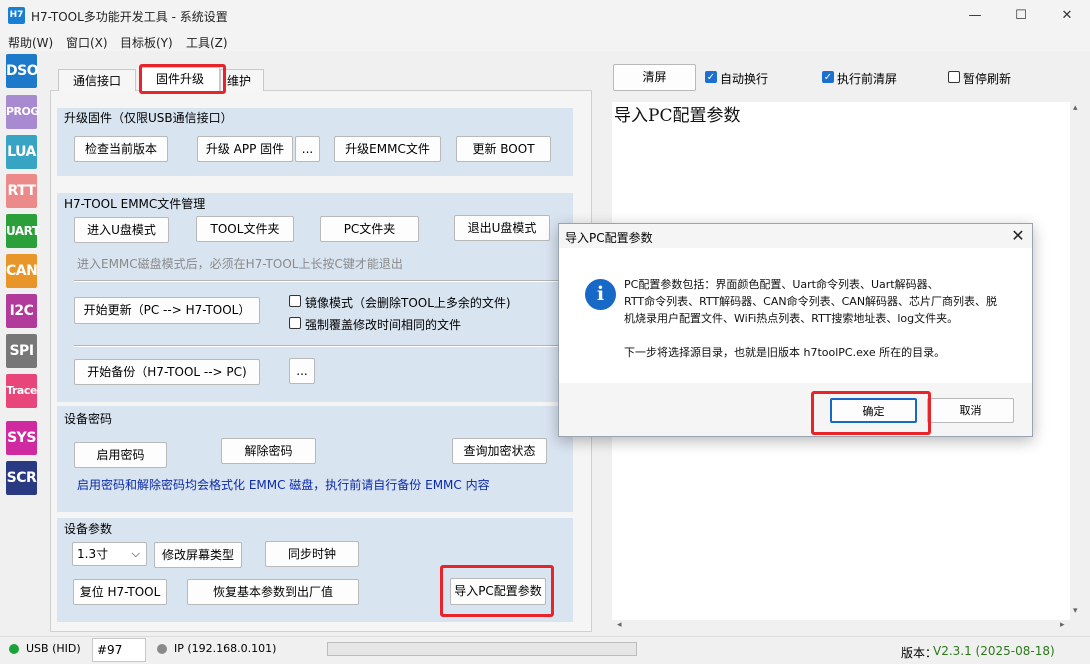 The width and height of the screenshot is (1090, 664). What do you see at coordinates (954, 77) in the screenshot?
I see `pause-refresh-checkbox` at bounding box center [954, 77].